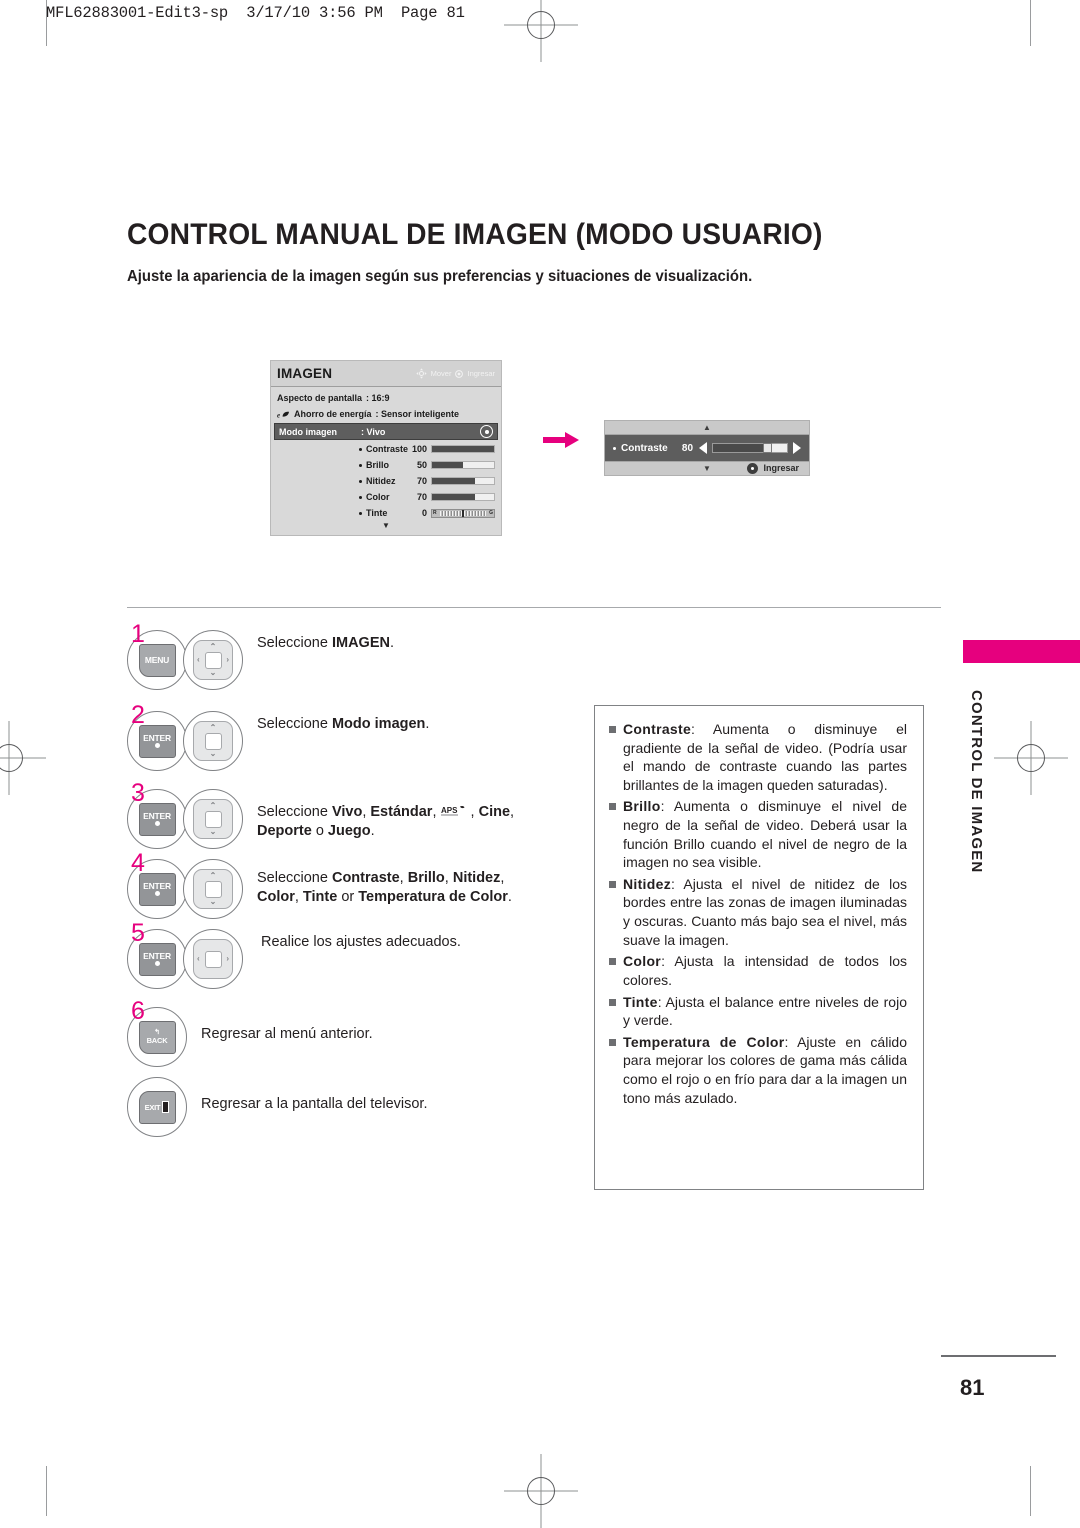  I want to click on decrease-arrow-icon, so click(703, 448).